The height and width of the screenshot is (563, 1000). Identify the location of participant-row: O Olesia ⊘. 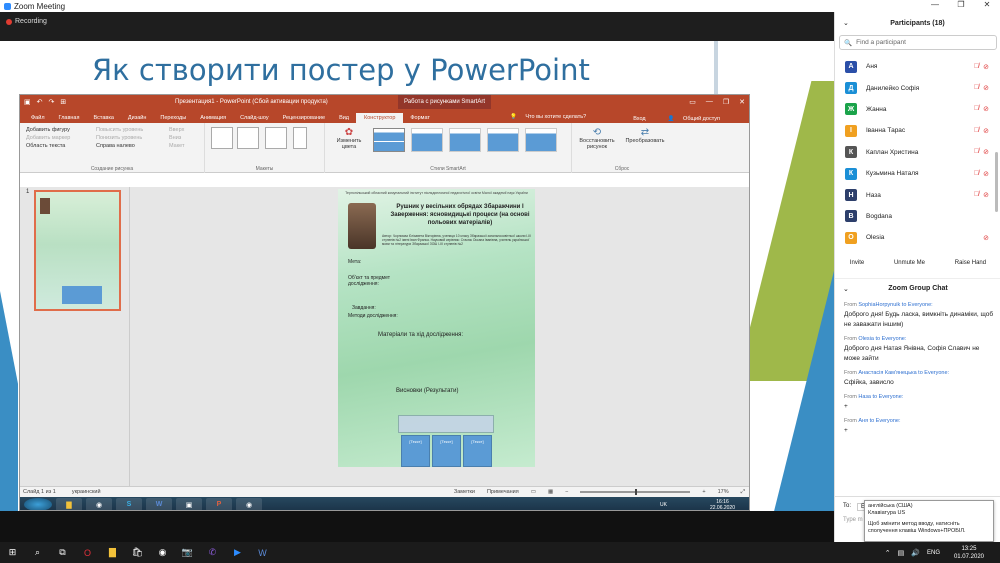
(915, 237).